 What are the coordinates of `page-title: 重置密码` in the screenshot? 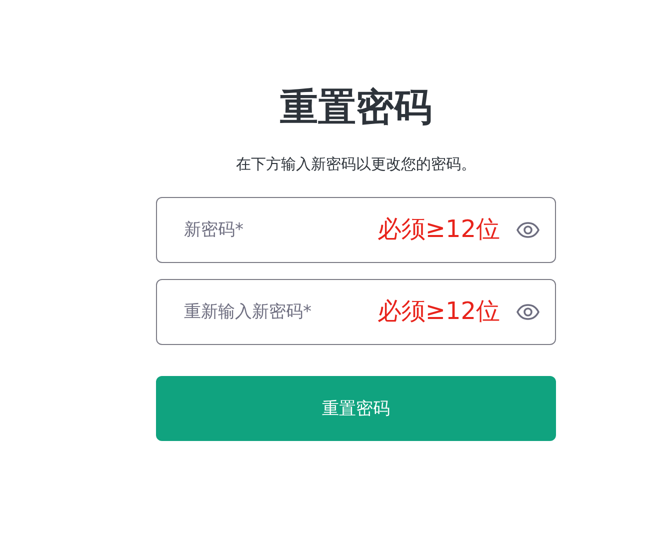 It's located at (356, 107).